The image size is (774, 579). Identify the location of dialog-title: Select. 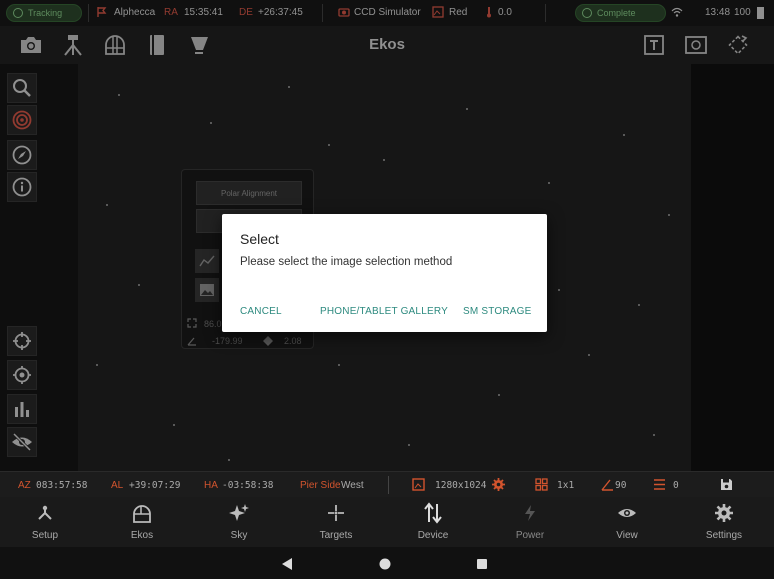
(259, 239).